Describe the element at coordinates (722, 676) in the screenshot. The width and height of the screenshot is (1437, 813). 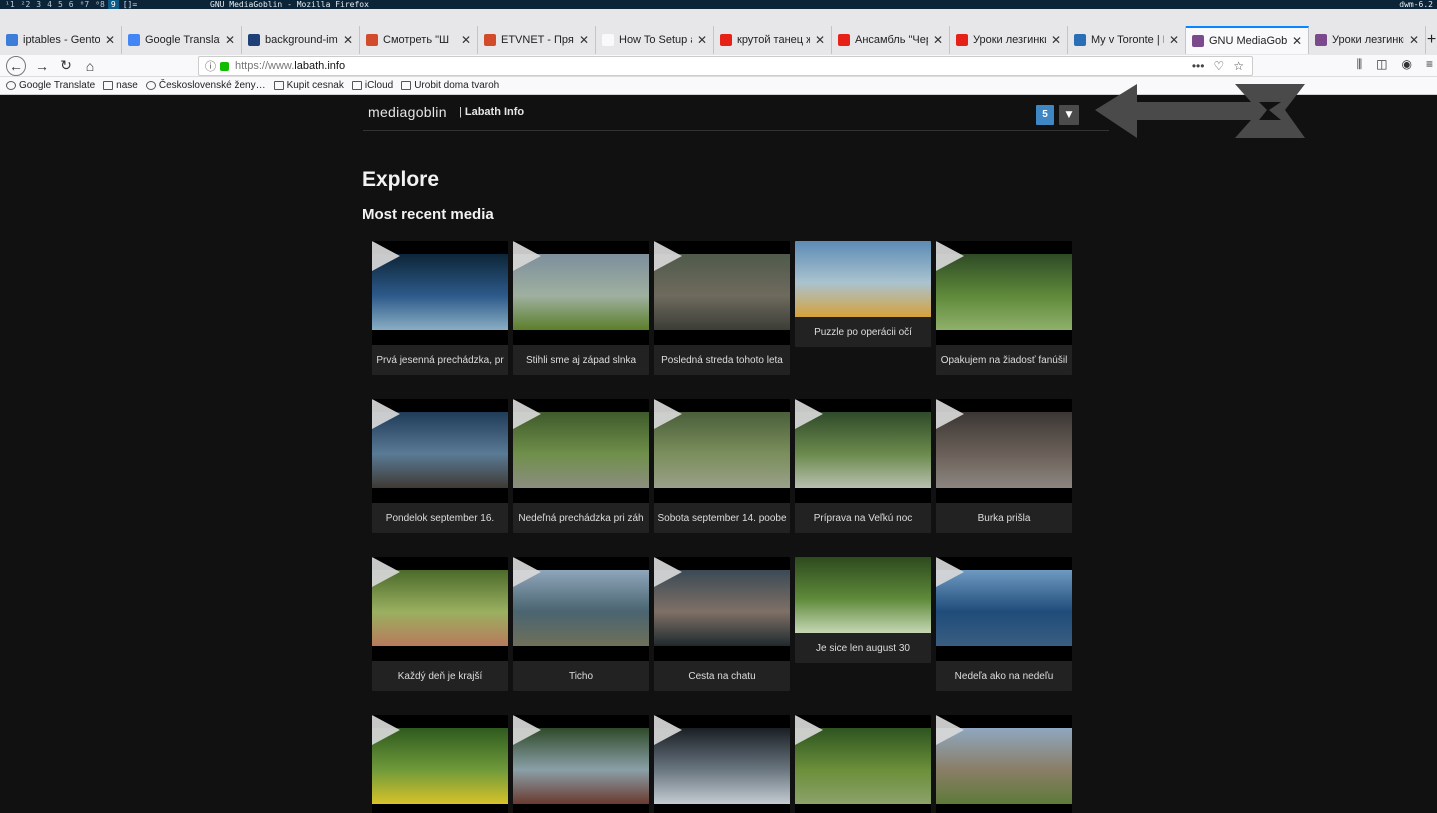
I see `media-title: Cesta na chatu` at that location.